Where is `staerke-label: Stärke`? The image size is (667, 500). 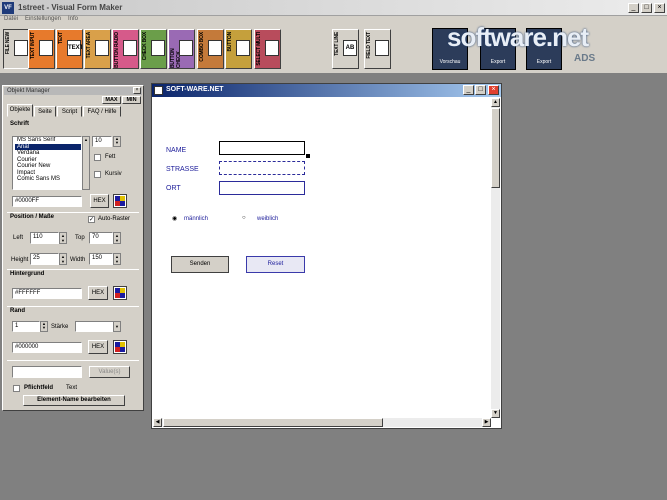
staerke-label: Stärke is located at coordinates (60, 327).